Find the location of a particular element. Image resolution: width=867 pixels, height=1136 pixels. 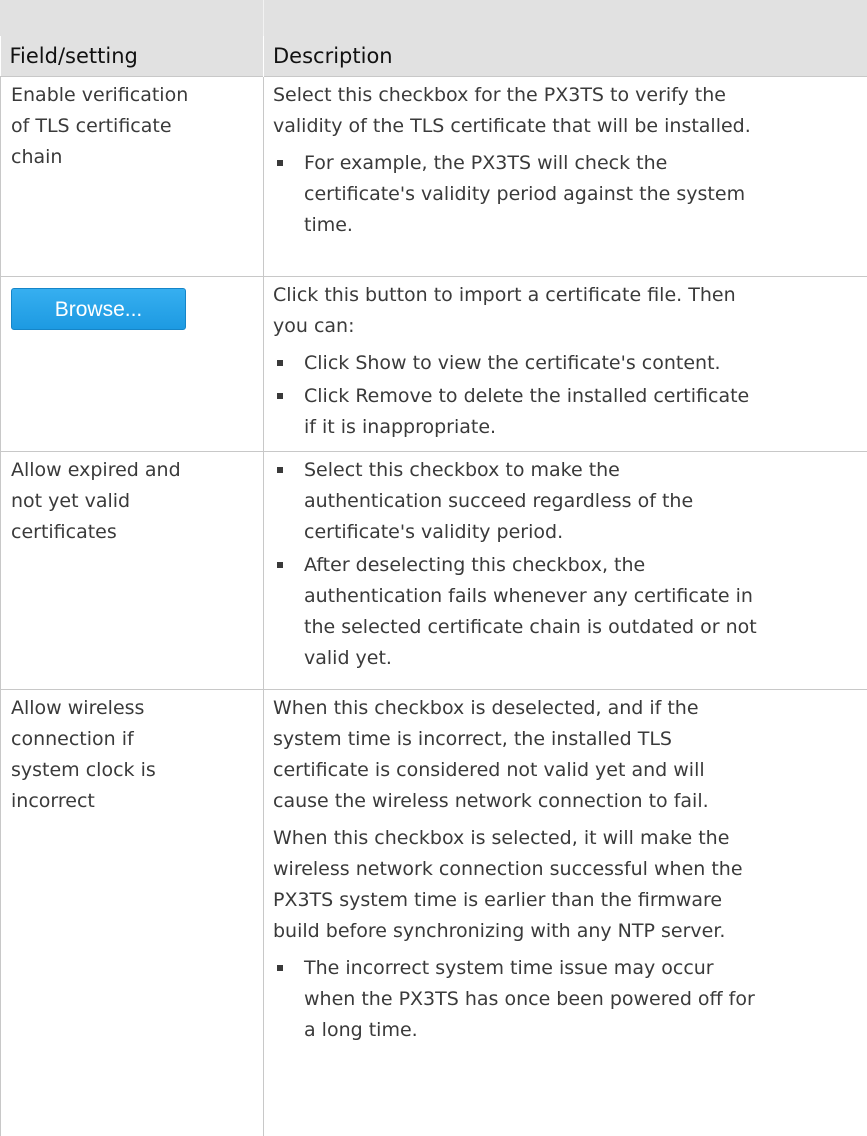

text-line: a long time. is located at coordinates (585, 1030).